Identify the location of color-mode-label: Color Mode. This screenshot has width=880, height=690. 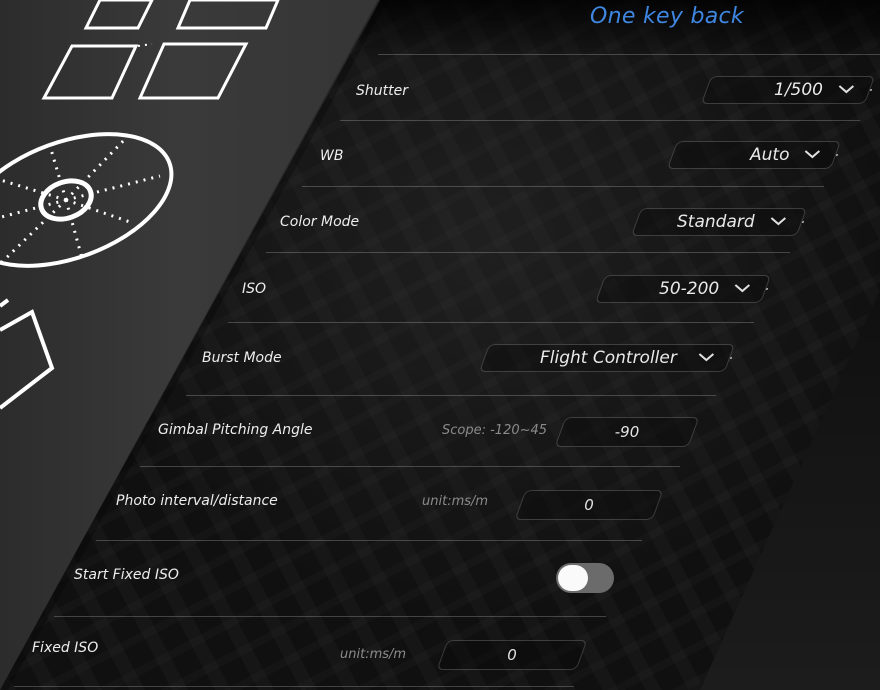
(320, 222).